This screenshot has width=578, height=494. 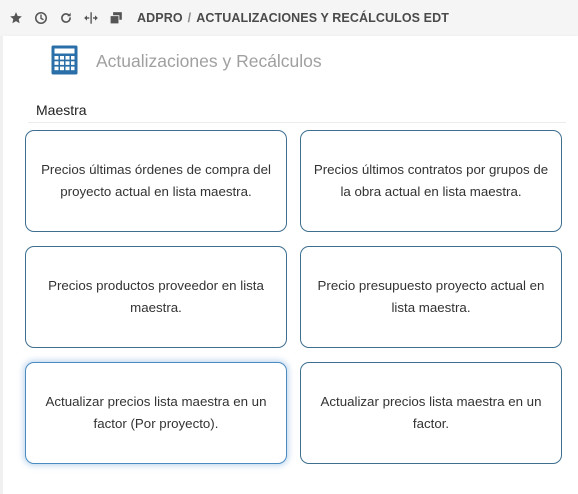 I want to click on breadcrumb-root: ADPRO, so click(x=160, y=18).